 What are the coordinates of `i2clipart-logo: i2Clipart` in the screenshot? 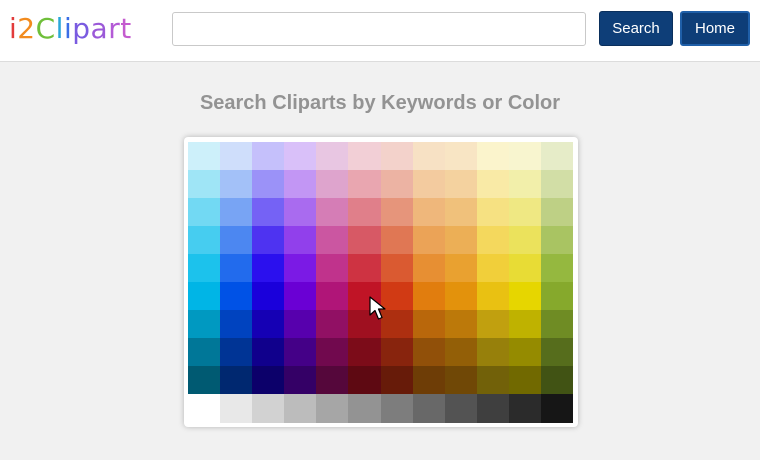 It's located at (70, 29).